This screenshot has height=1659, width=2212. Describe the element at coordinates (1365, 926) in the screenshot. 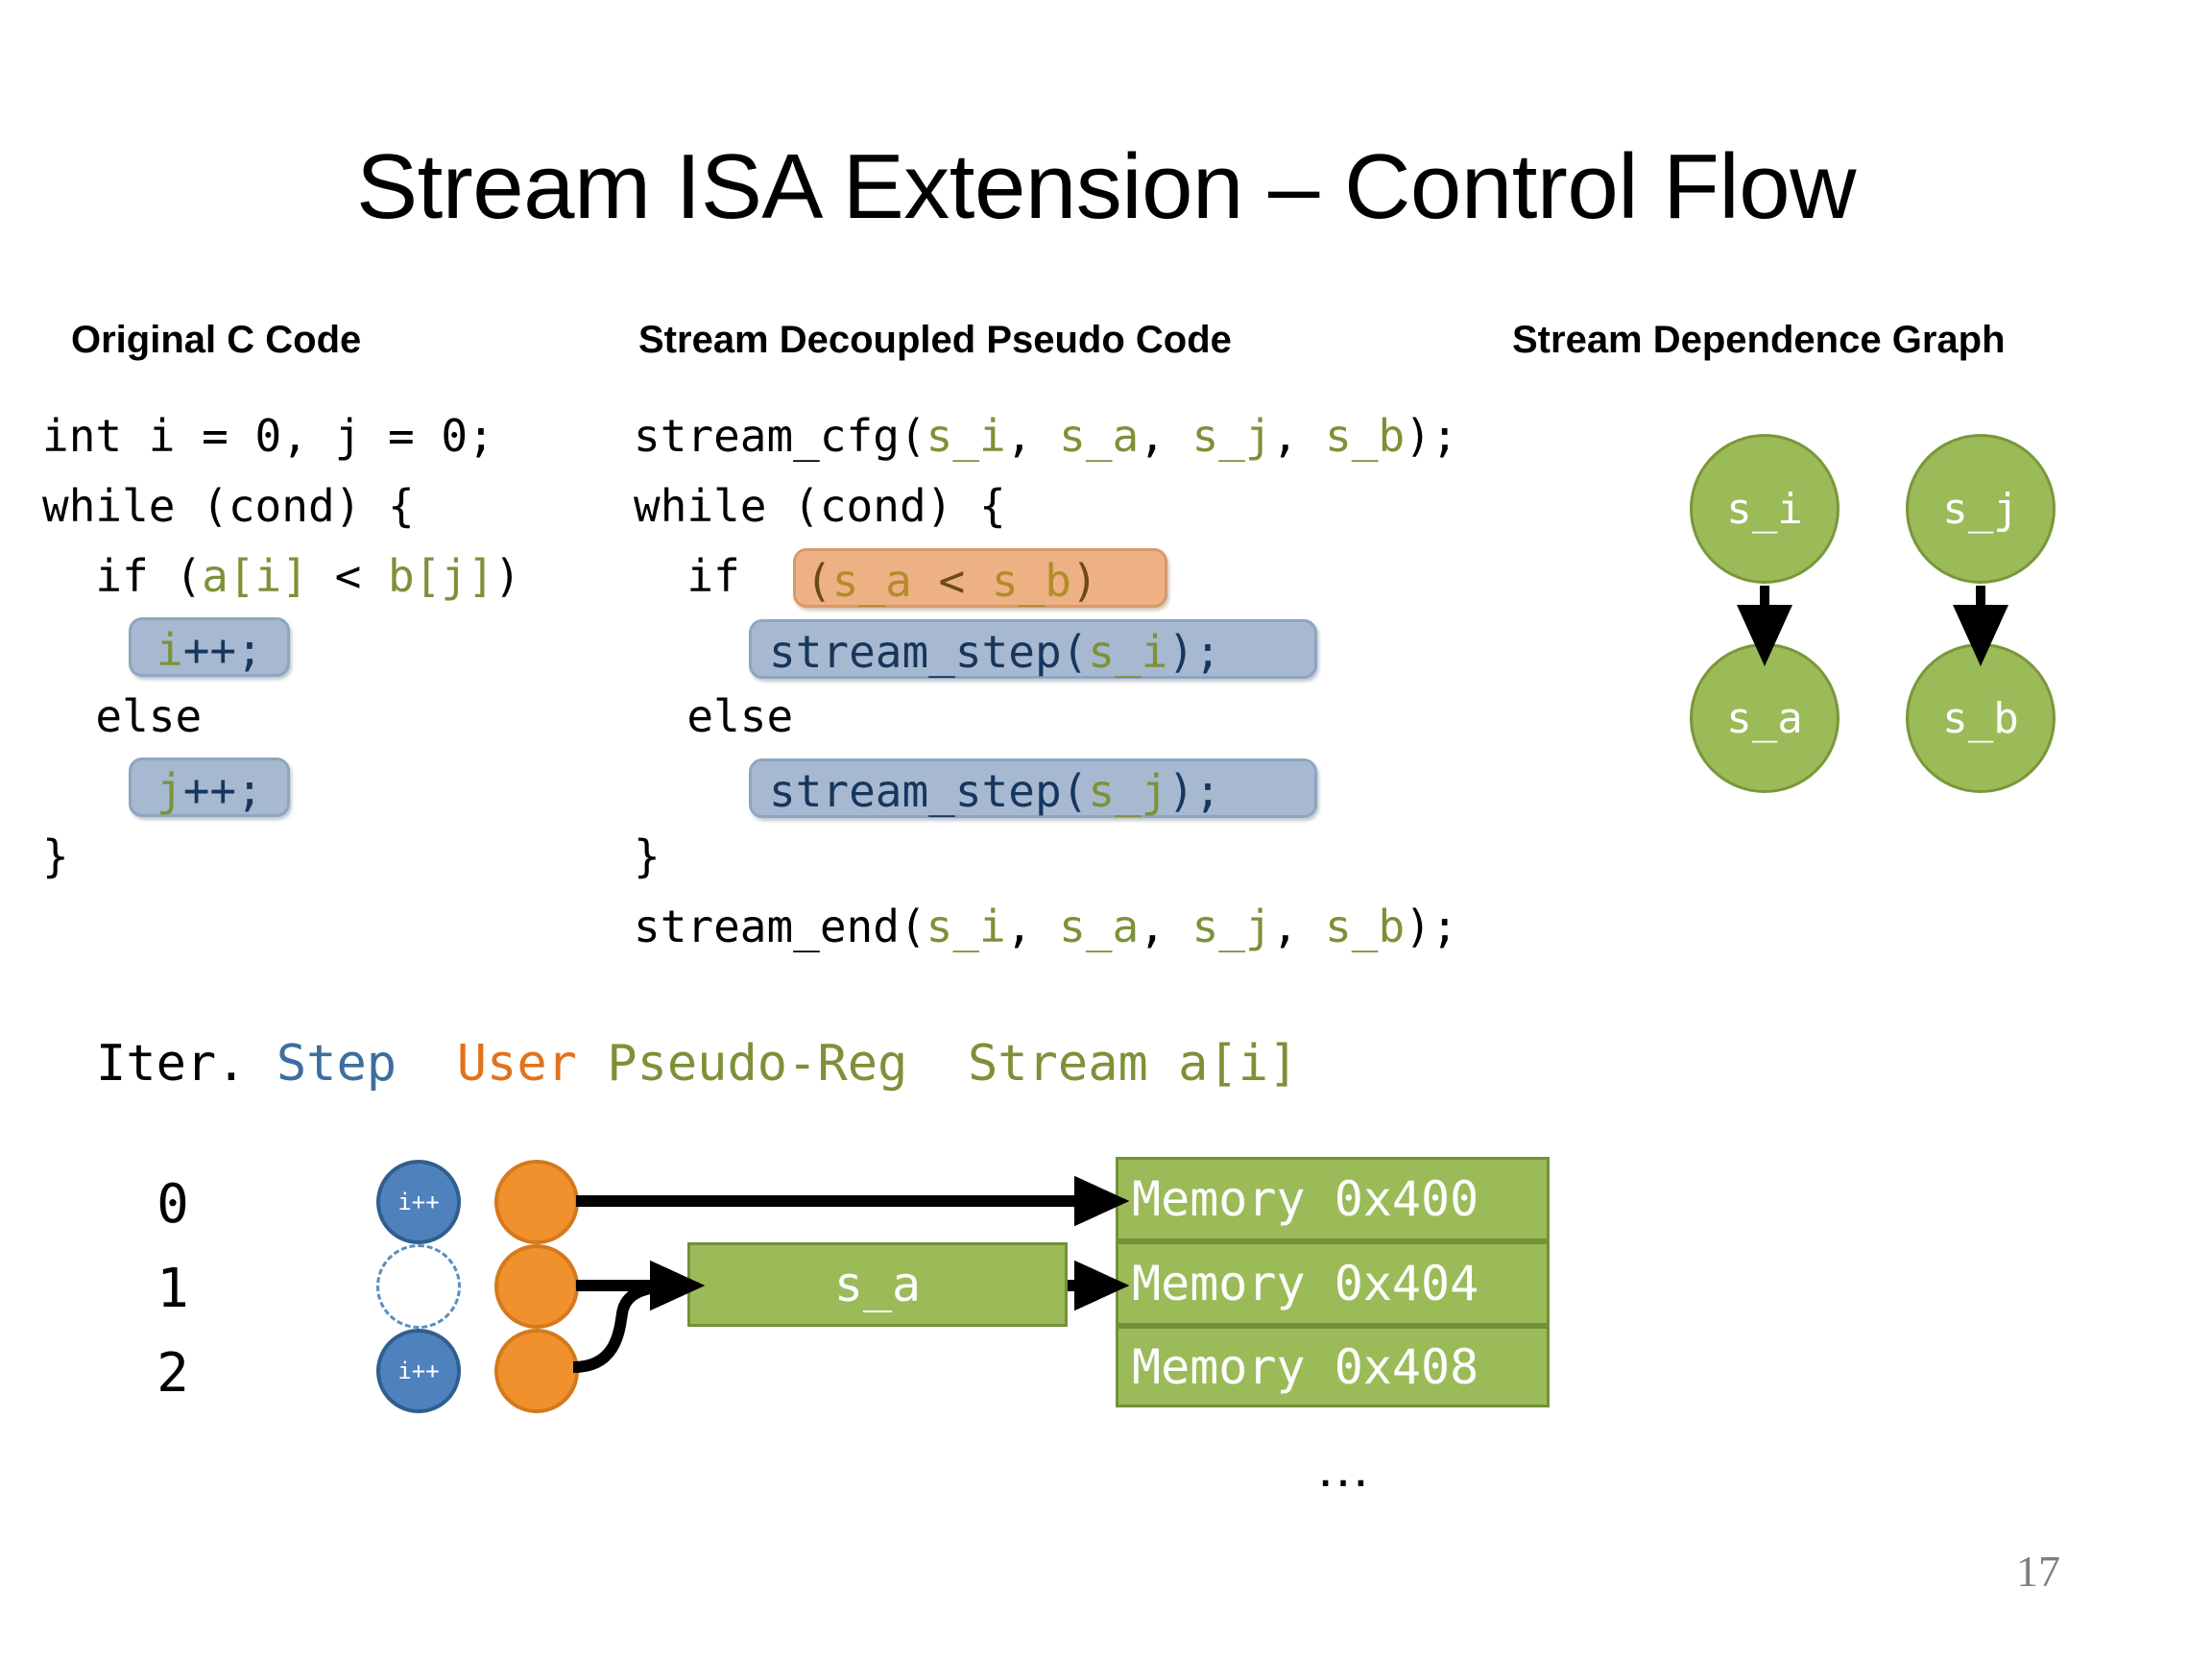

I see `pseudo-end-arg-3: s_b` at that location.